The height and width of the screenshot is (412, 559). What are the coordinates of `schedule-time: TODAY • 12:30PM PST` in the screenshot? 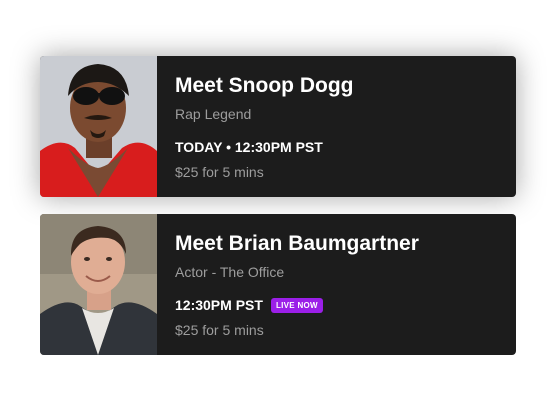 It's located at (249, 147).